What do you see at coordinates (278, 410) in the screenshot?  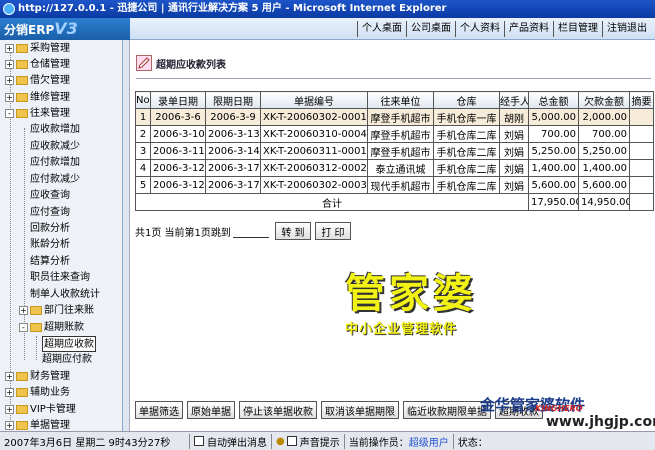 I see `stop-collection-button: 停止该单据收款` at bounding box center [278, 410].